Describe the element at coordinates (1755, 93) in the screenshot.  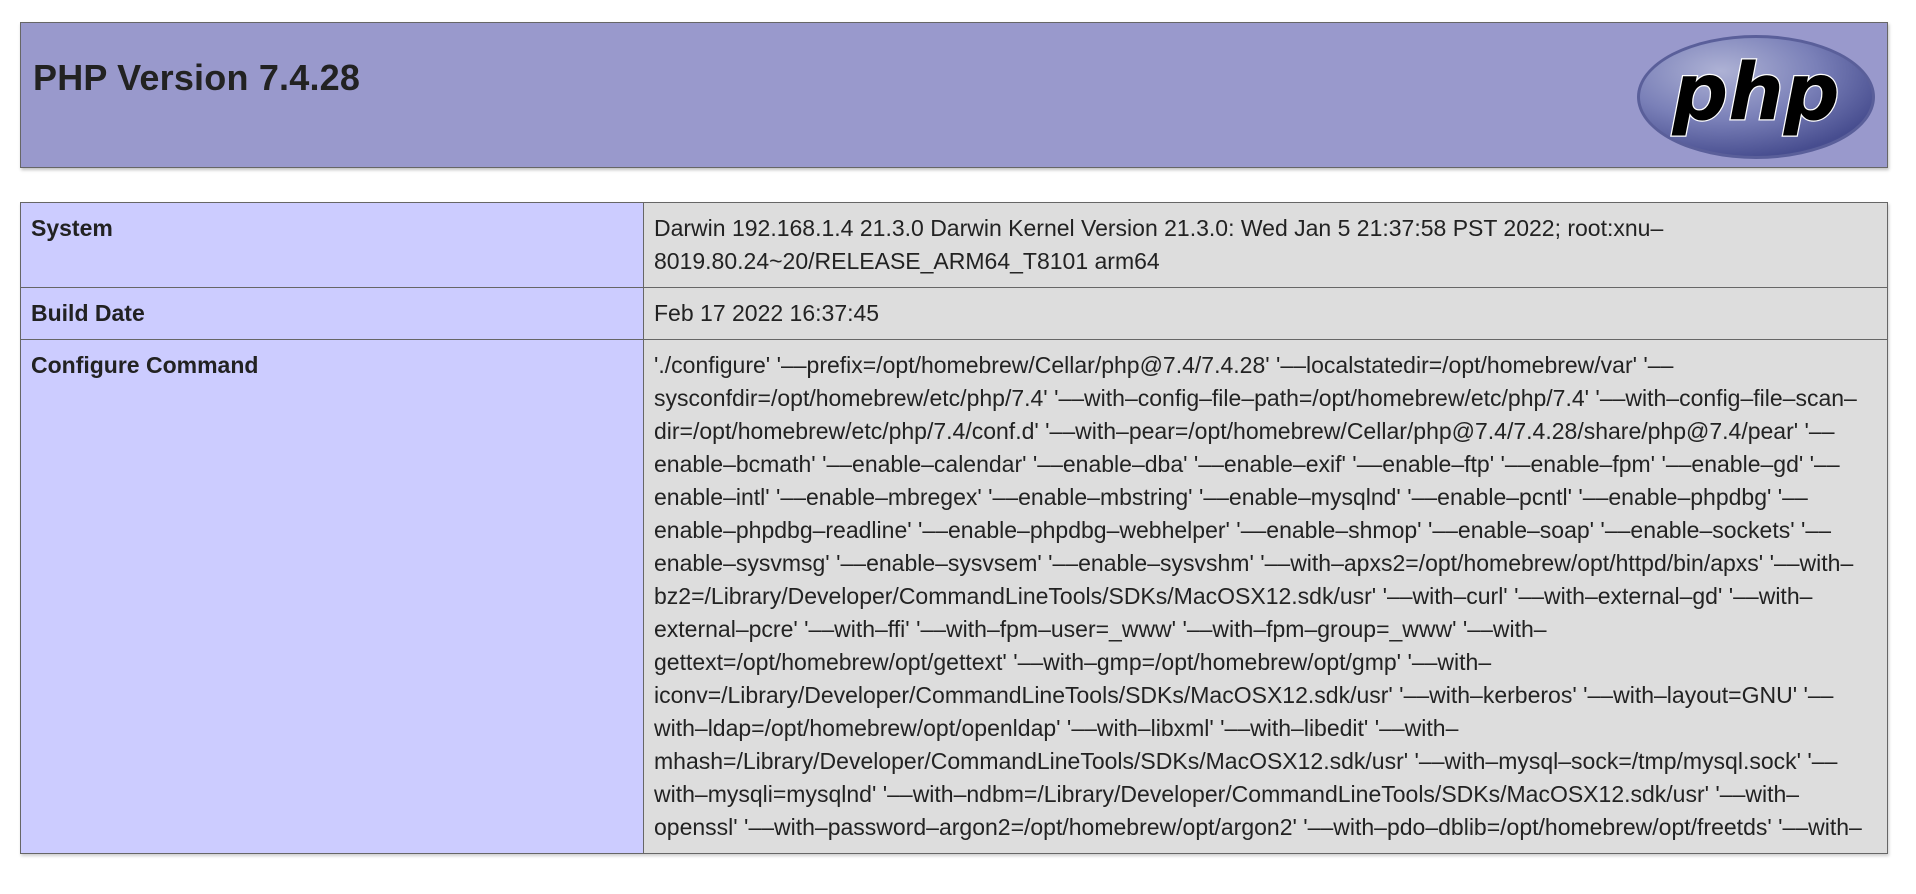
I see `php-logo-text: php` at that location.